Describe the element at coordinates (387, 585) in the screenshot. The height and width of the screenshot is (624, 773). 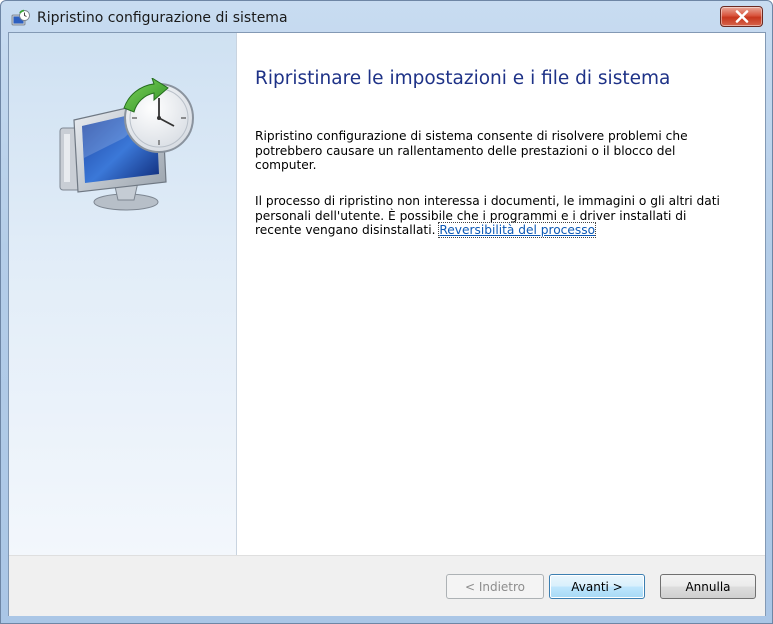
I see `wizard-footer: < Indietro Avanti > Annulla` at that location.